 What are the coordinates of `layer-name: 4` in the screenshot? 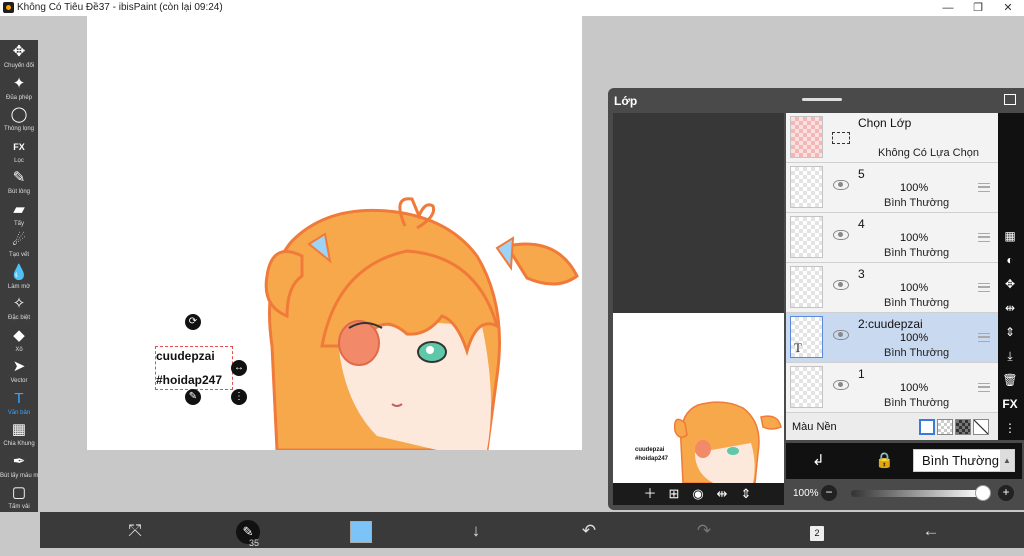 It's located at (861, 224).